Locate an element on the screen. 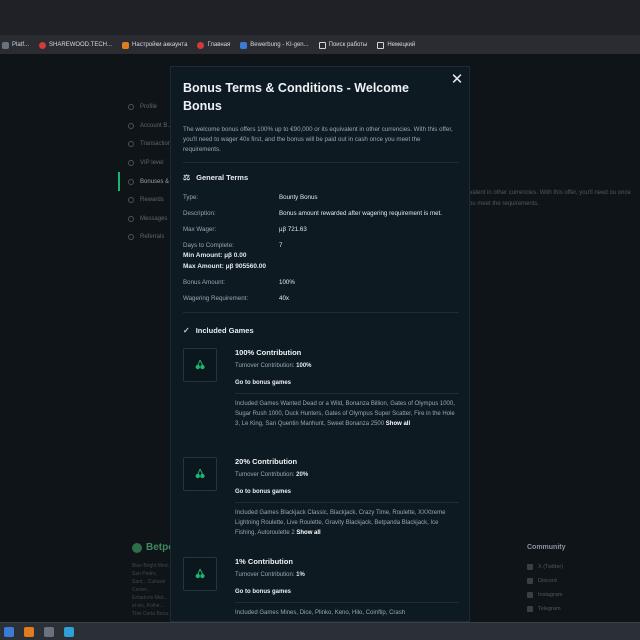  bookmark-item: Главная is located at coordinates (213, 45).